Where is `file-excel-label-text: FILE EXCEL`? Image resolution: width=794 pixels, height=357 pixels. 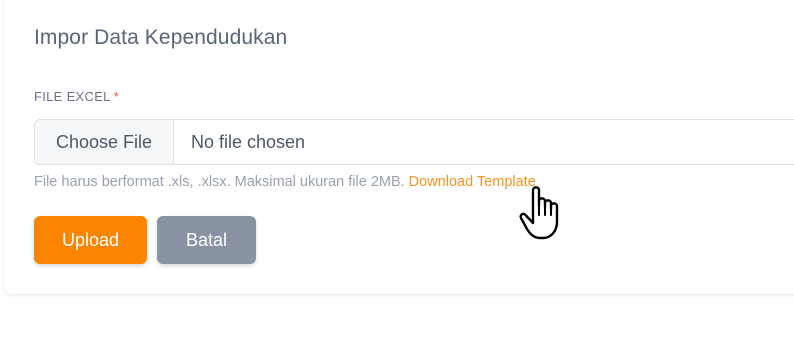
file-excel-label-text: FILE EXCEL is located at coordinates (72, 96).